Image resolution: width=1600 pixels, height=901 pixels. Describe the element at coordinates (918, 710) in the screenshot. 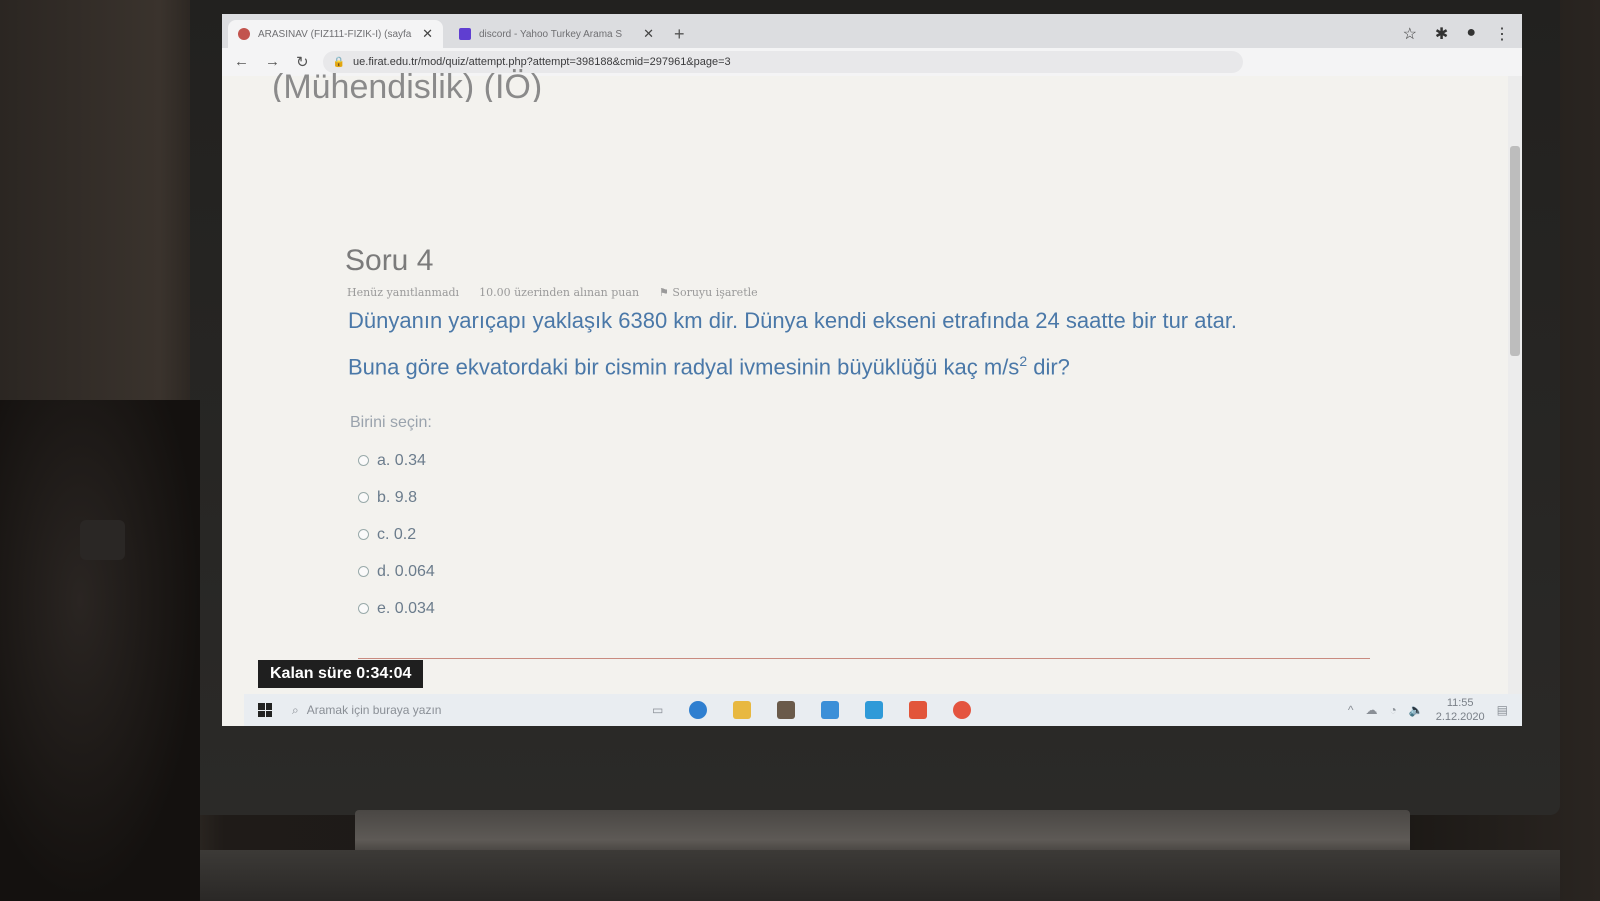

I see `office-icon` at that location.